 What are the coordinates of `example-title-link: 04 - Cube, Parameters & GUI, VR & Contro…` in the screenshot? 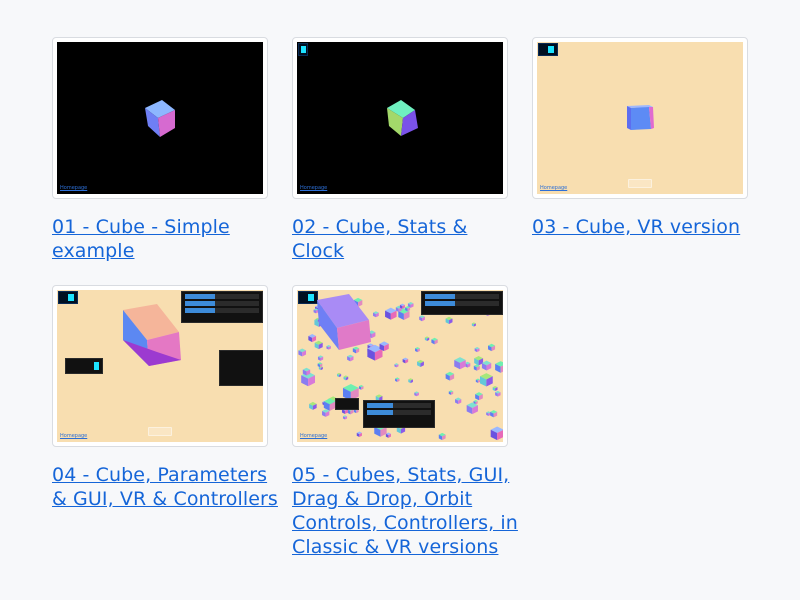 It's located at (167, 487).